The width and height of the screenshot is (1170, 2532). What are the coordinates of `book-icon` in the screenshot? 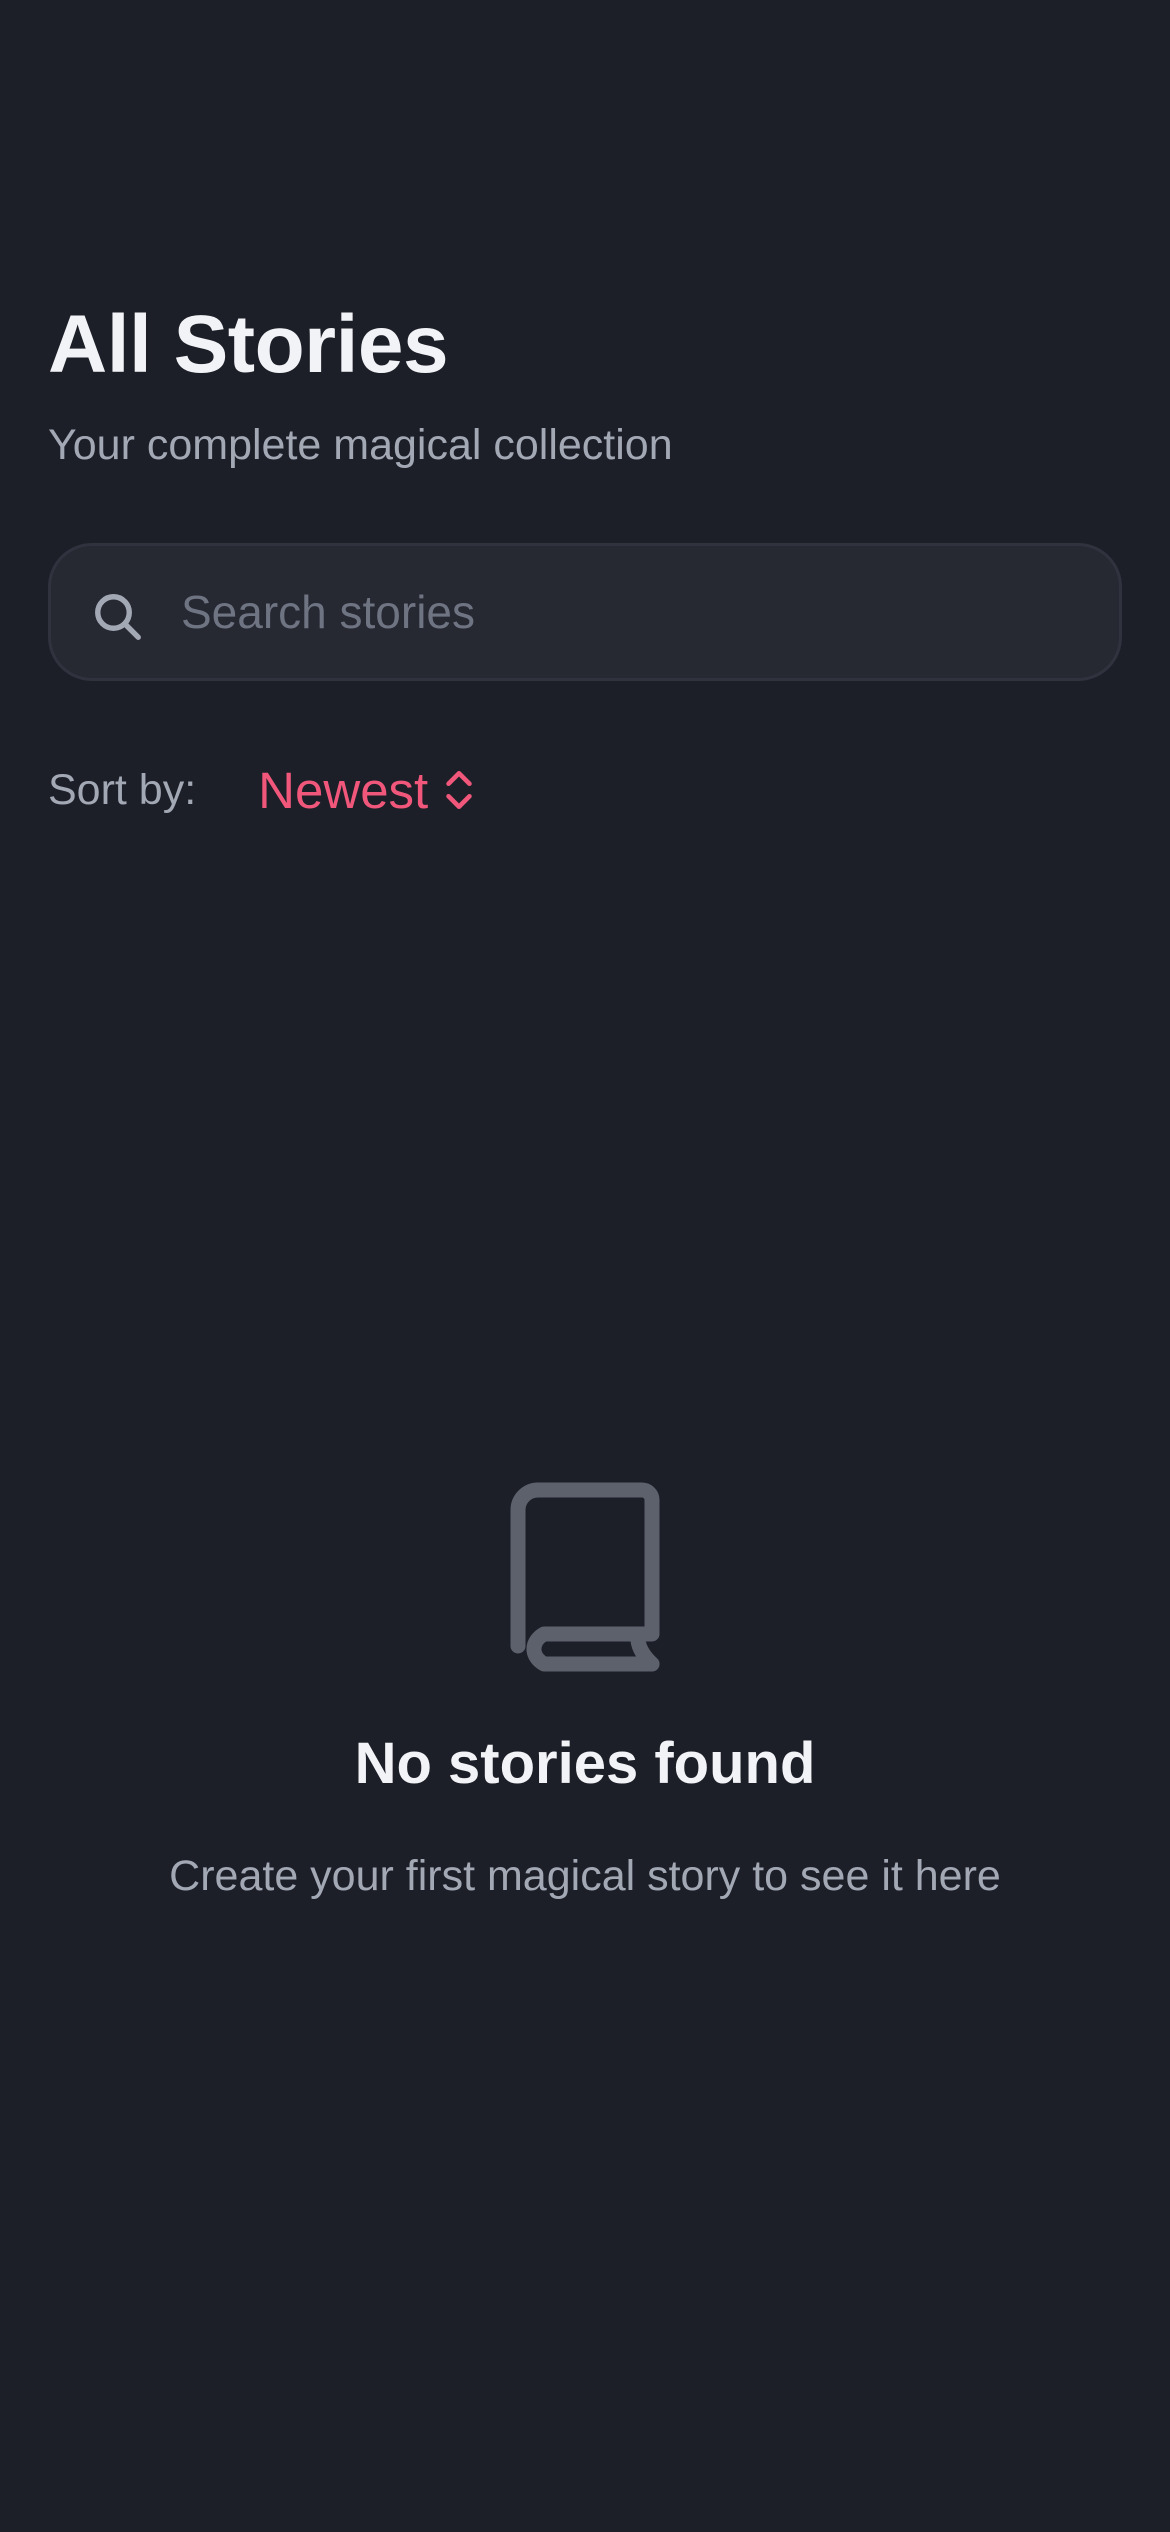 It's located at (585, 1577).